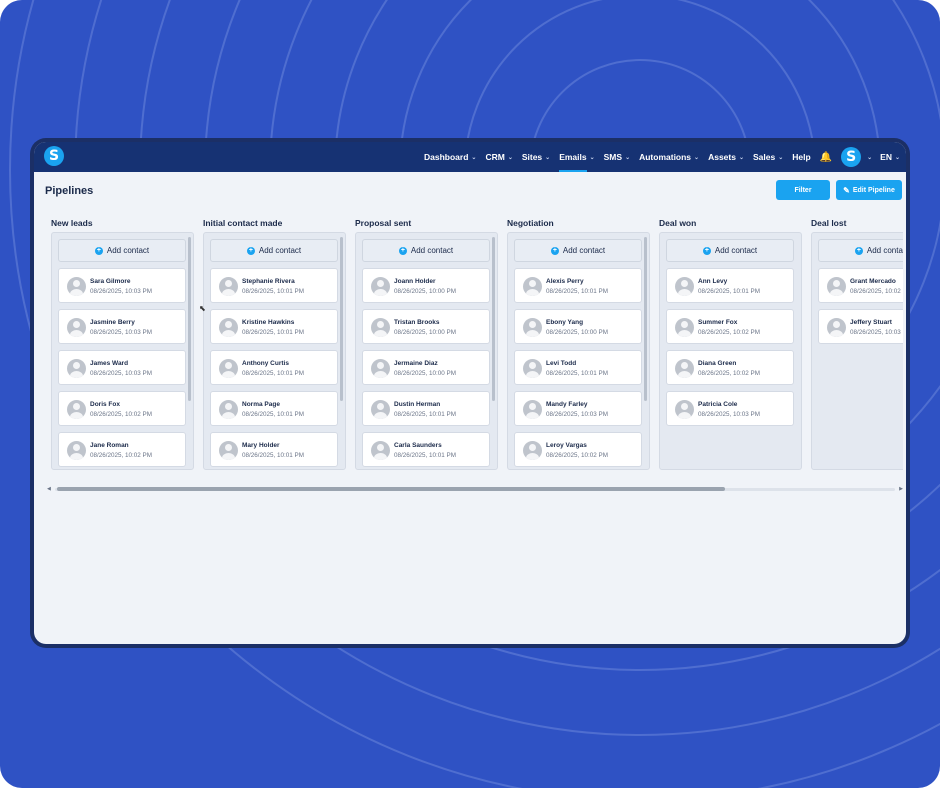  Describe the element at coordinates (565, 322) in the screenshot. I see `contact-name: Ebony Yang` at that location.